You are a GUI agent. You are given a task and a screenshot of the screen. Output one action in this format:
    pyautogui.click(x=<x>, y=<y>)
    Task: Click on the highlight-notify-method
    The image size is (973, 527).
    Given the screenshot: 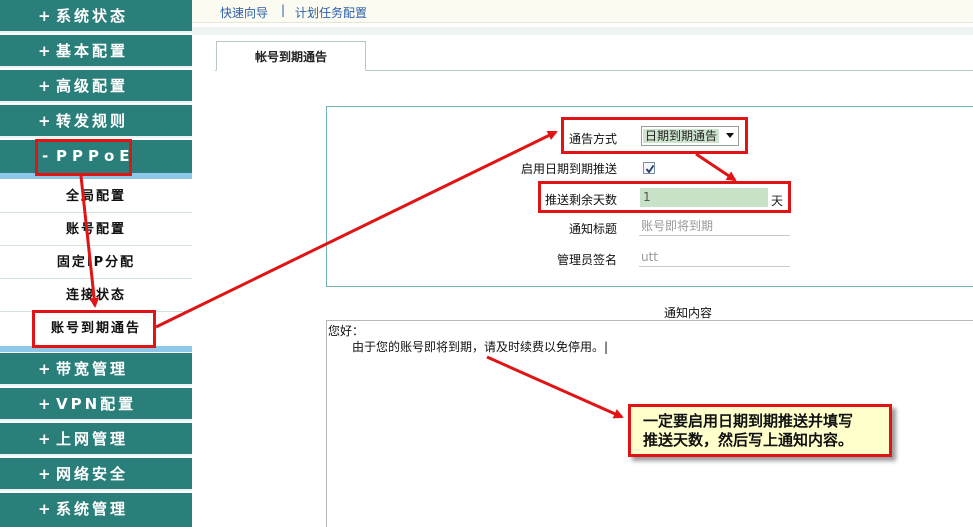 What is the action you would take?
    pyautogui.click(x=654, y=135)
    